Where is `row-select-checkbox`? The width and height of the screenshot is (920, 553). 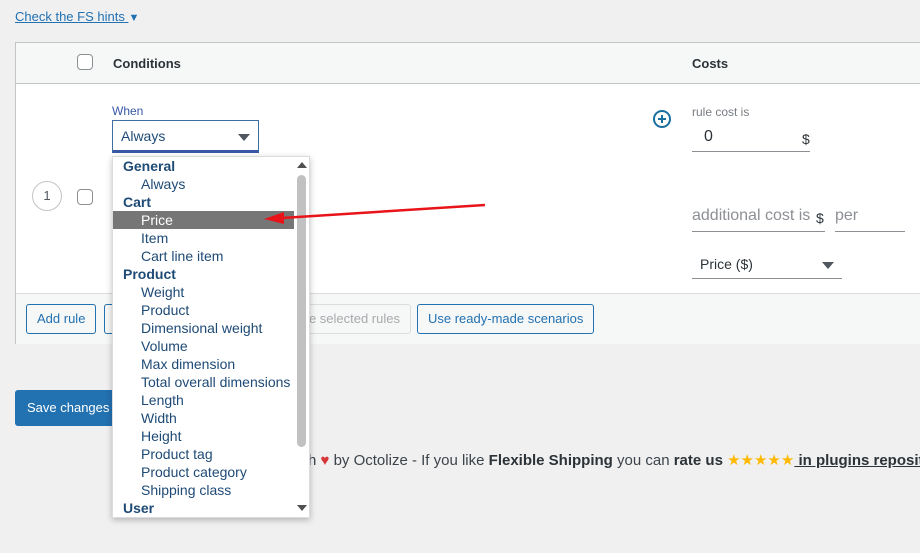
row-select-checkbox is located at coordinates (85, 197).